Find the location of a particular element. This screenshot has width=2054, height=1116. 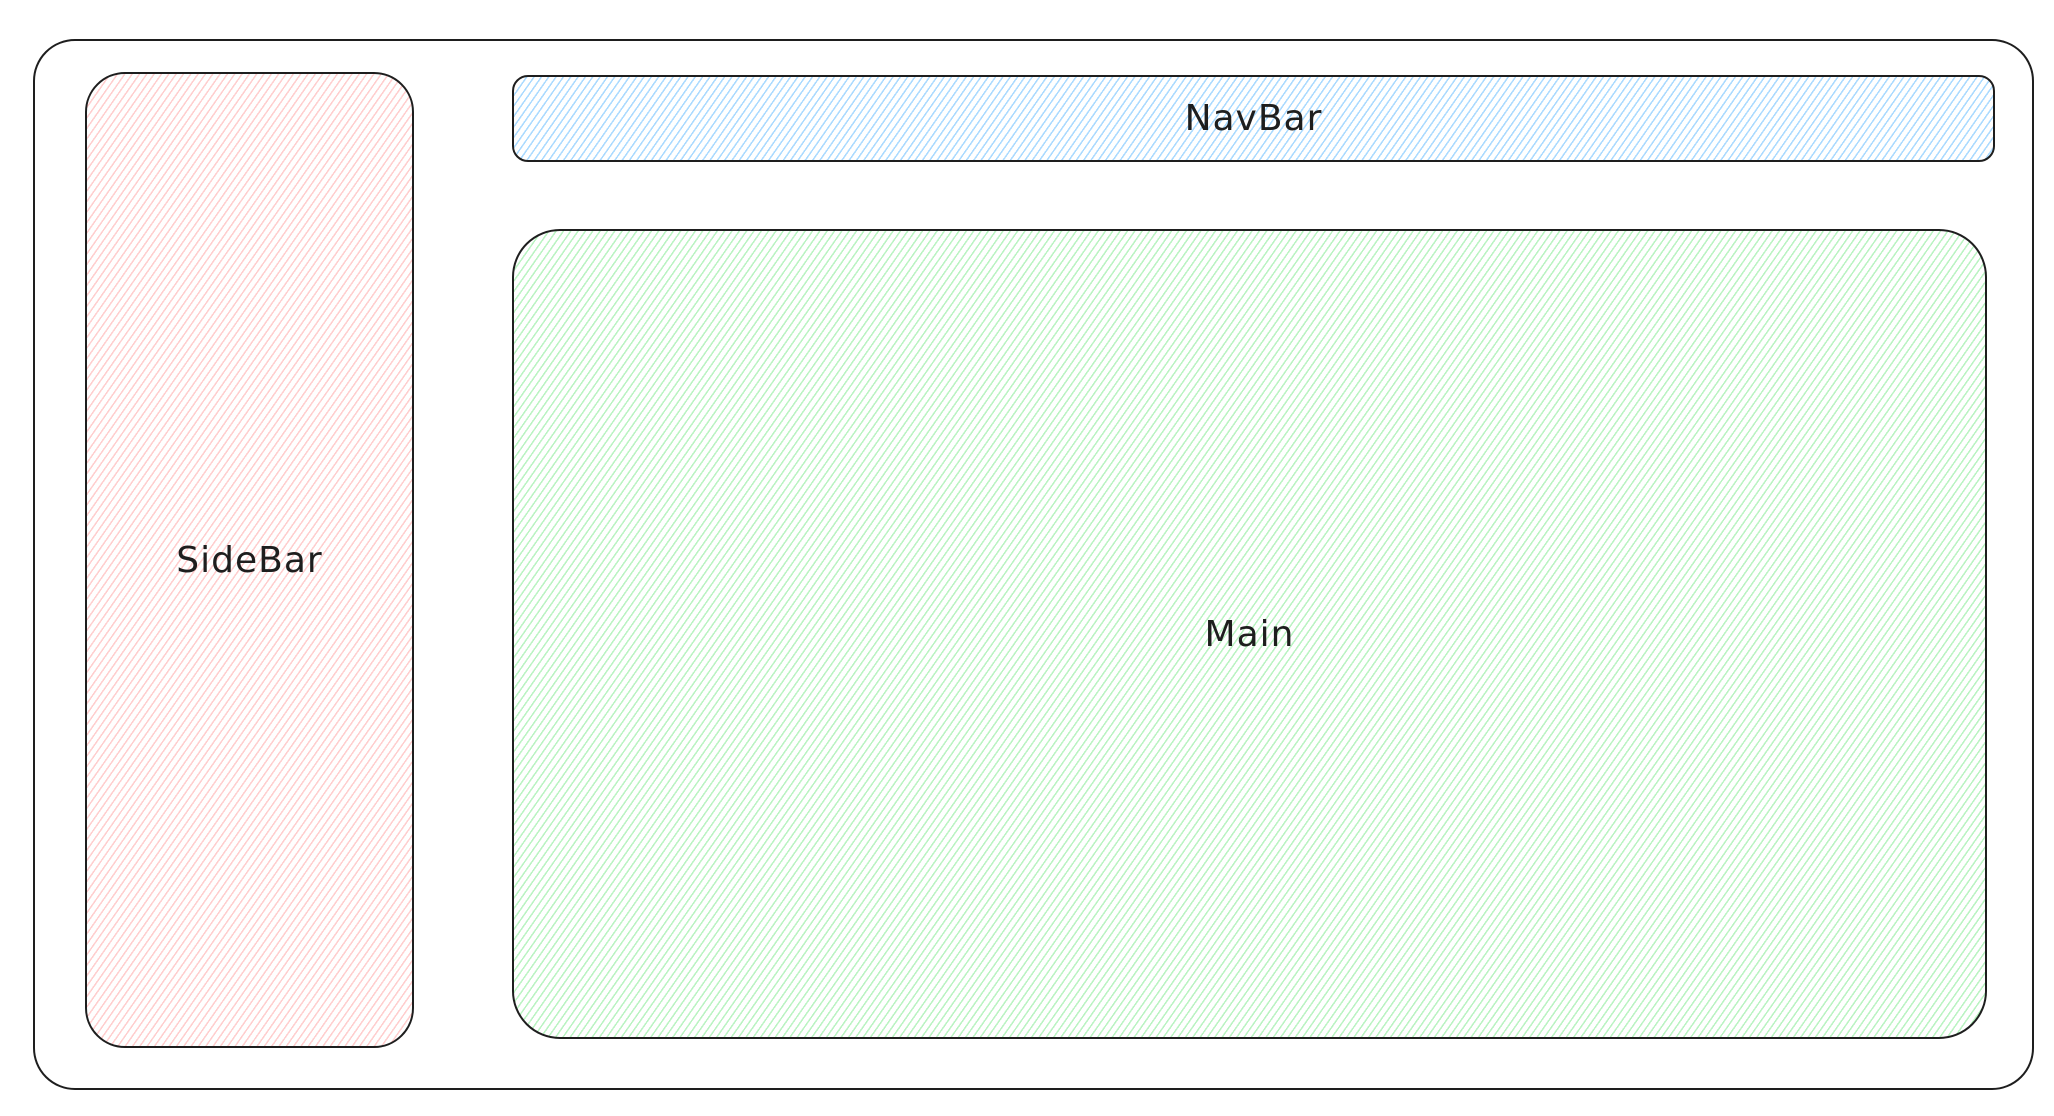

navbar-label: NavBar is located at coordinates (1253, 118).